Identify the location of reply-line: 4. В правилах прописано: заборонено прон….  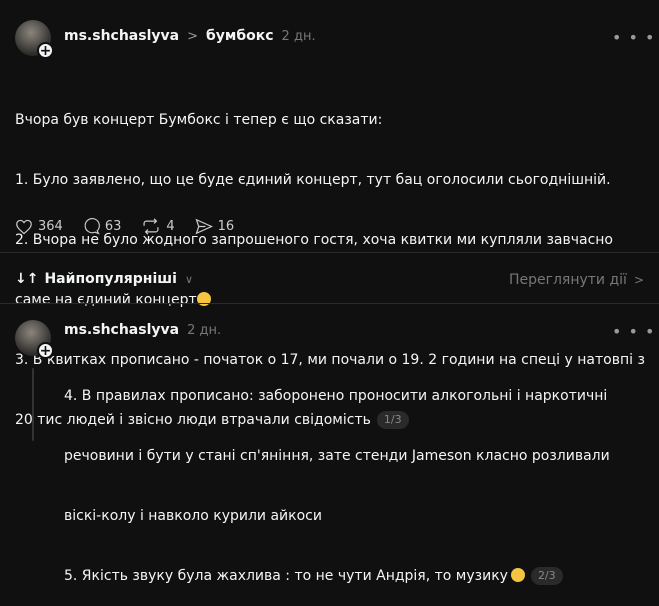
(336, 396).